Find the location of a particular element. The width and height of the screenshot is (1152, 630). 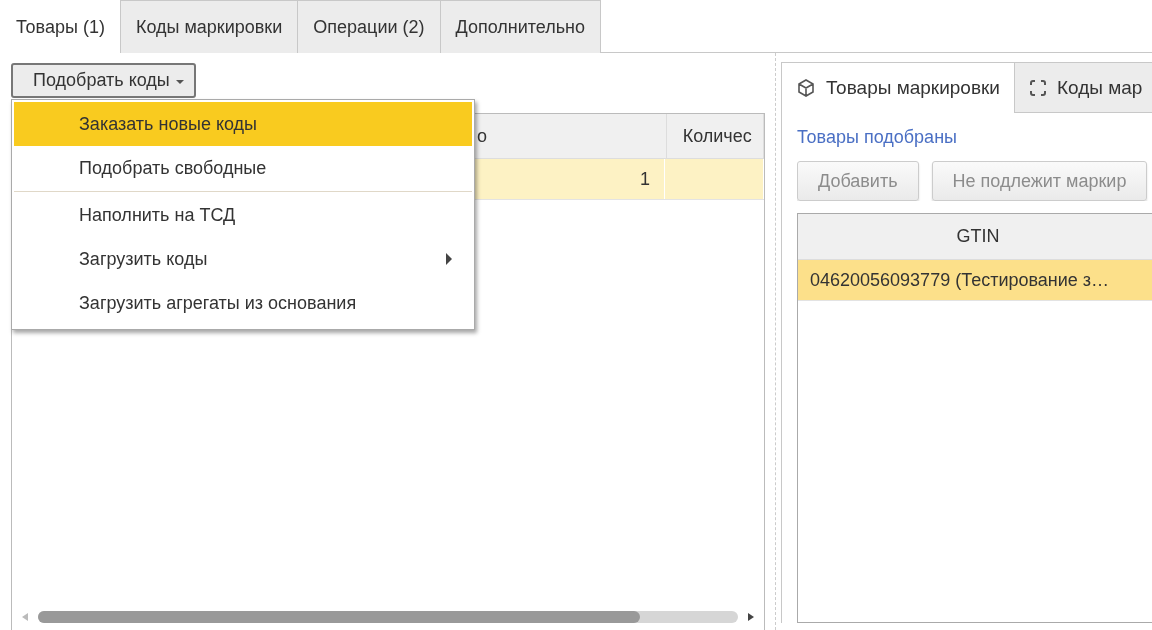

column-header: Количес is located at coordinates (715, 136).